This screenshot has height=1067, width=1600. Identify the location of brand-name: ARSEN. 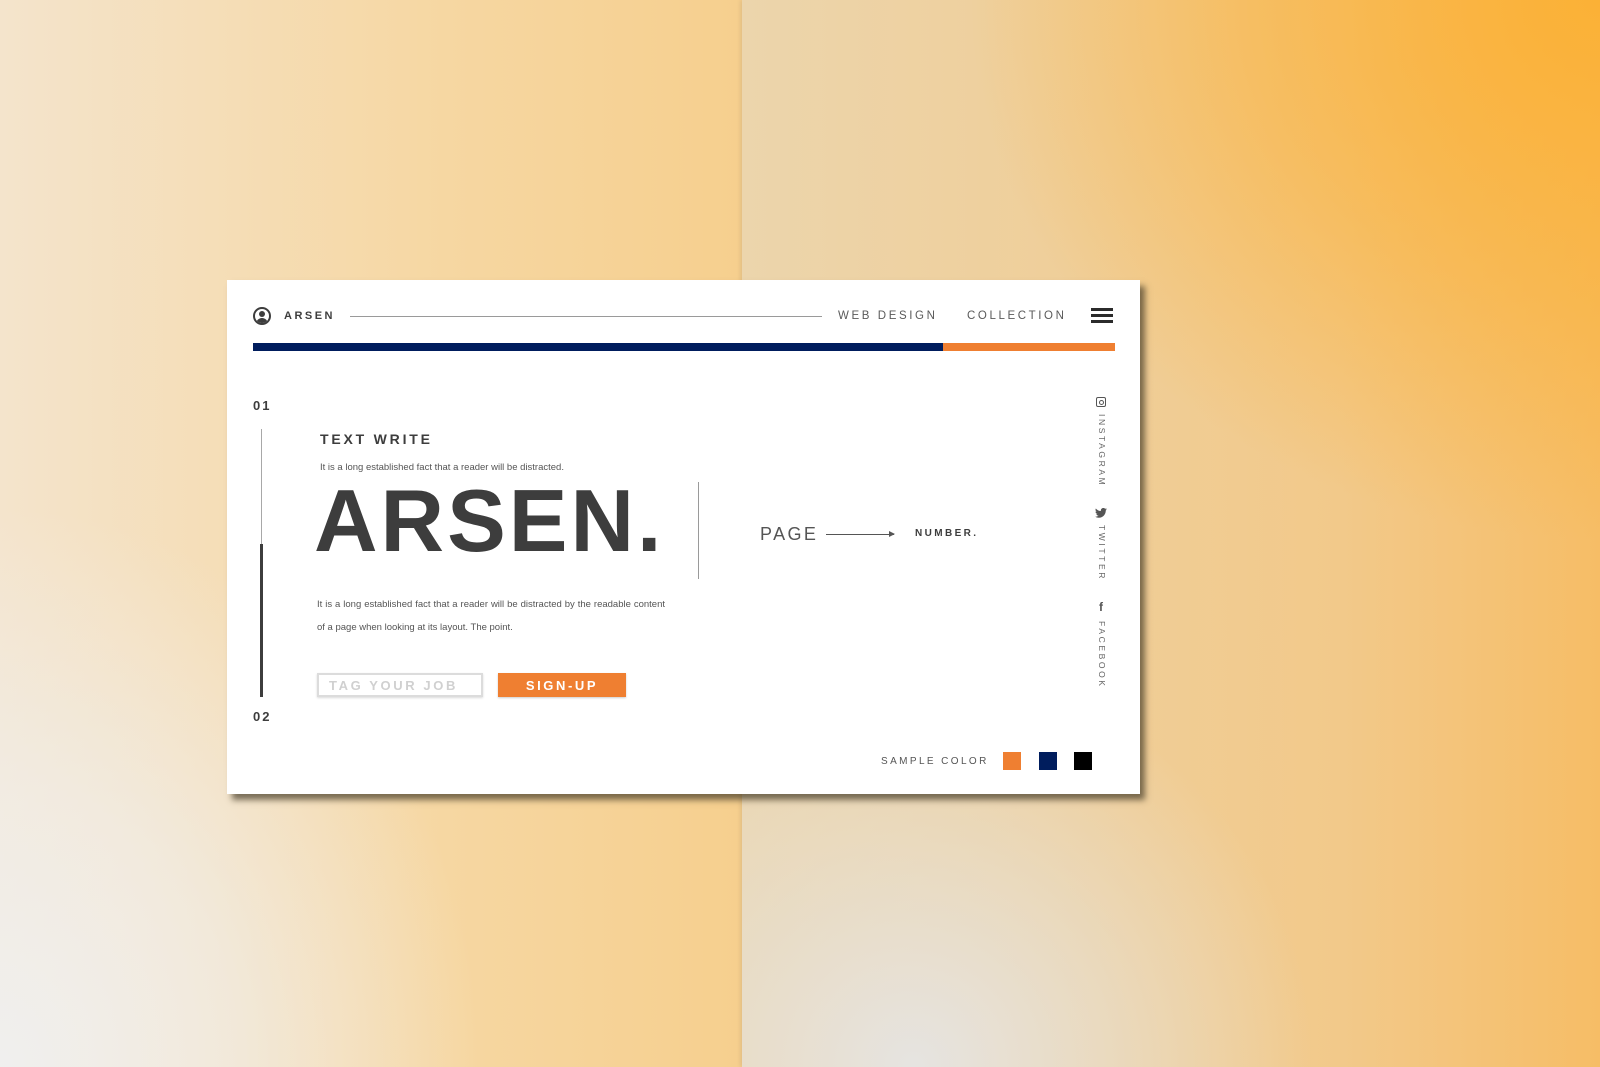
(309, 316).